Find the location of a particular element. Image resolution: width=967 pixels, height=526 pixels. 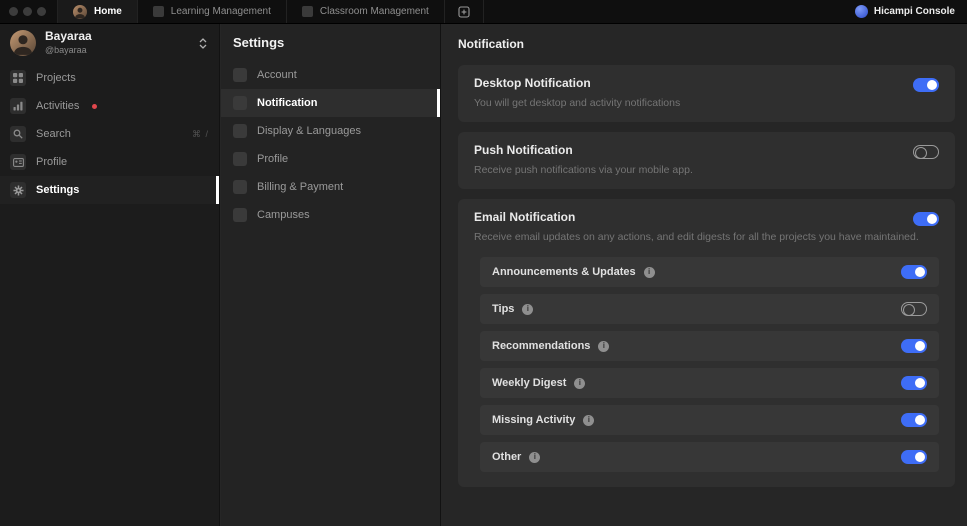

desktop-notification-toggle is located at coordinates (926, 85).